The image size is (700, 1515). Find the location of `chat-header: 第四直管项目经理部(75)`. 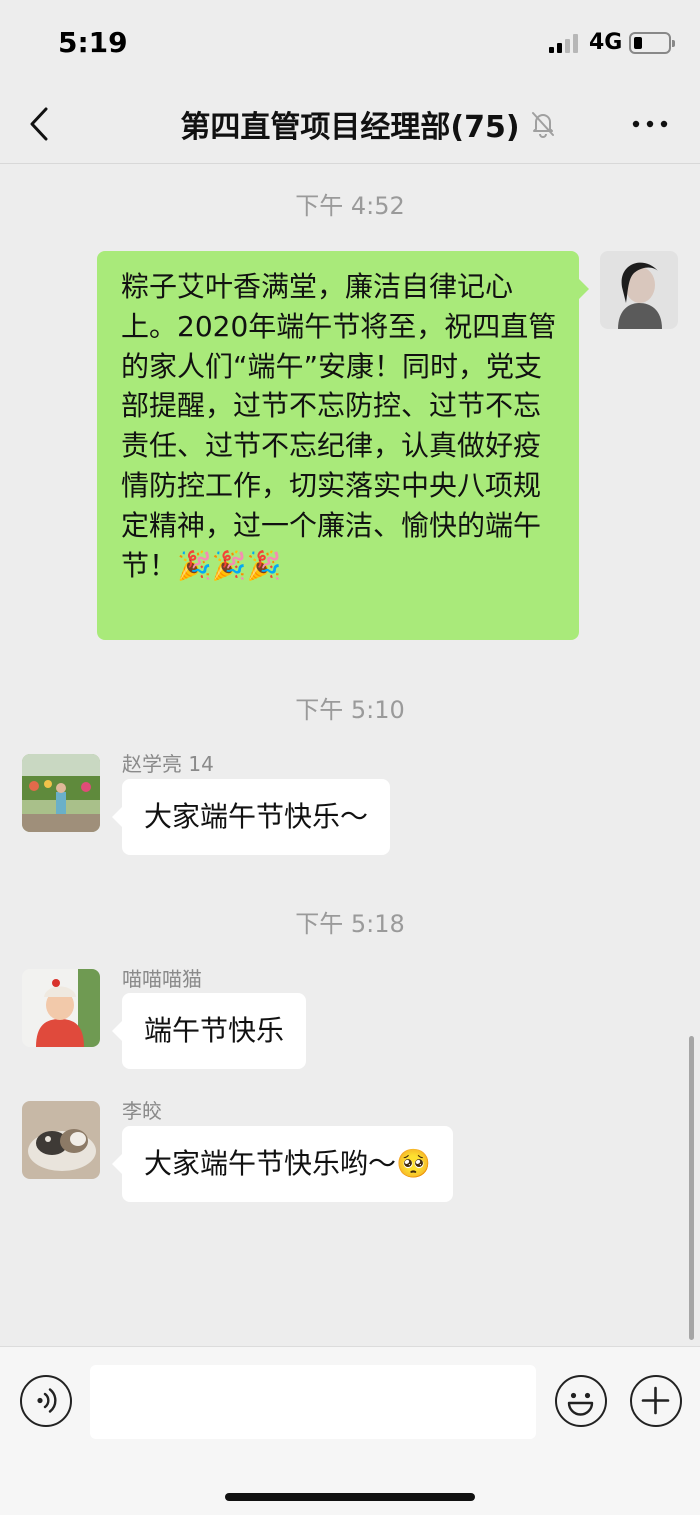

chat-header: 第四直管项目经理部(75) is located at coordinates (350, 125).